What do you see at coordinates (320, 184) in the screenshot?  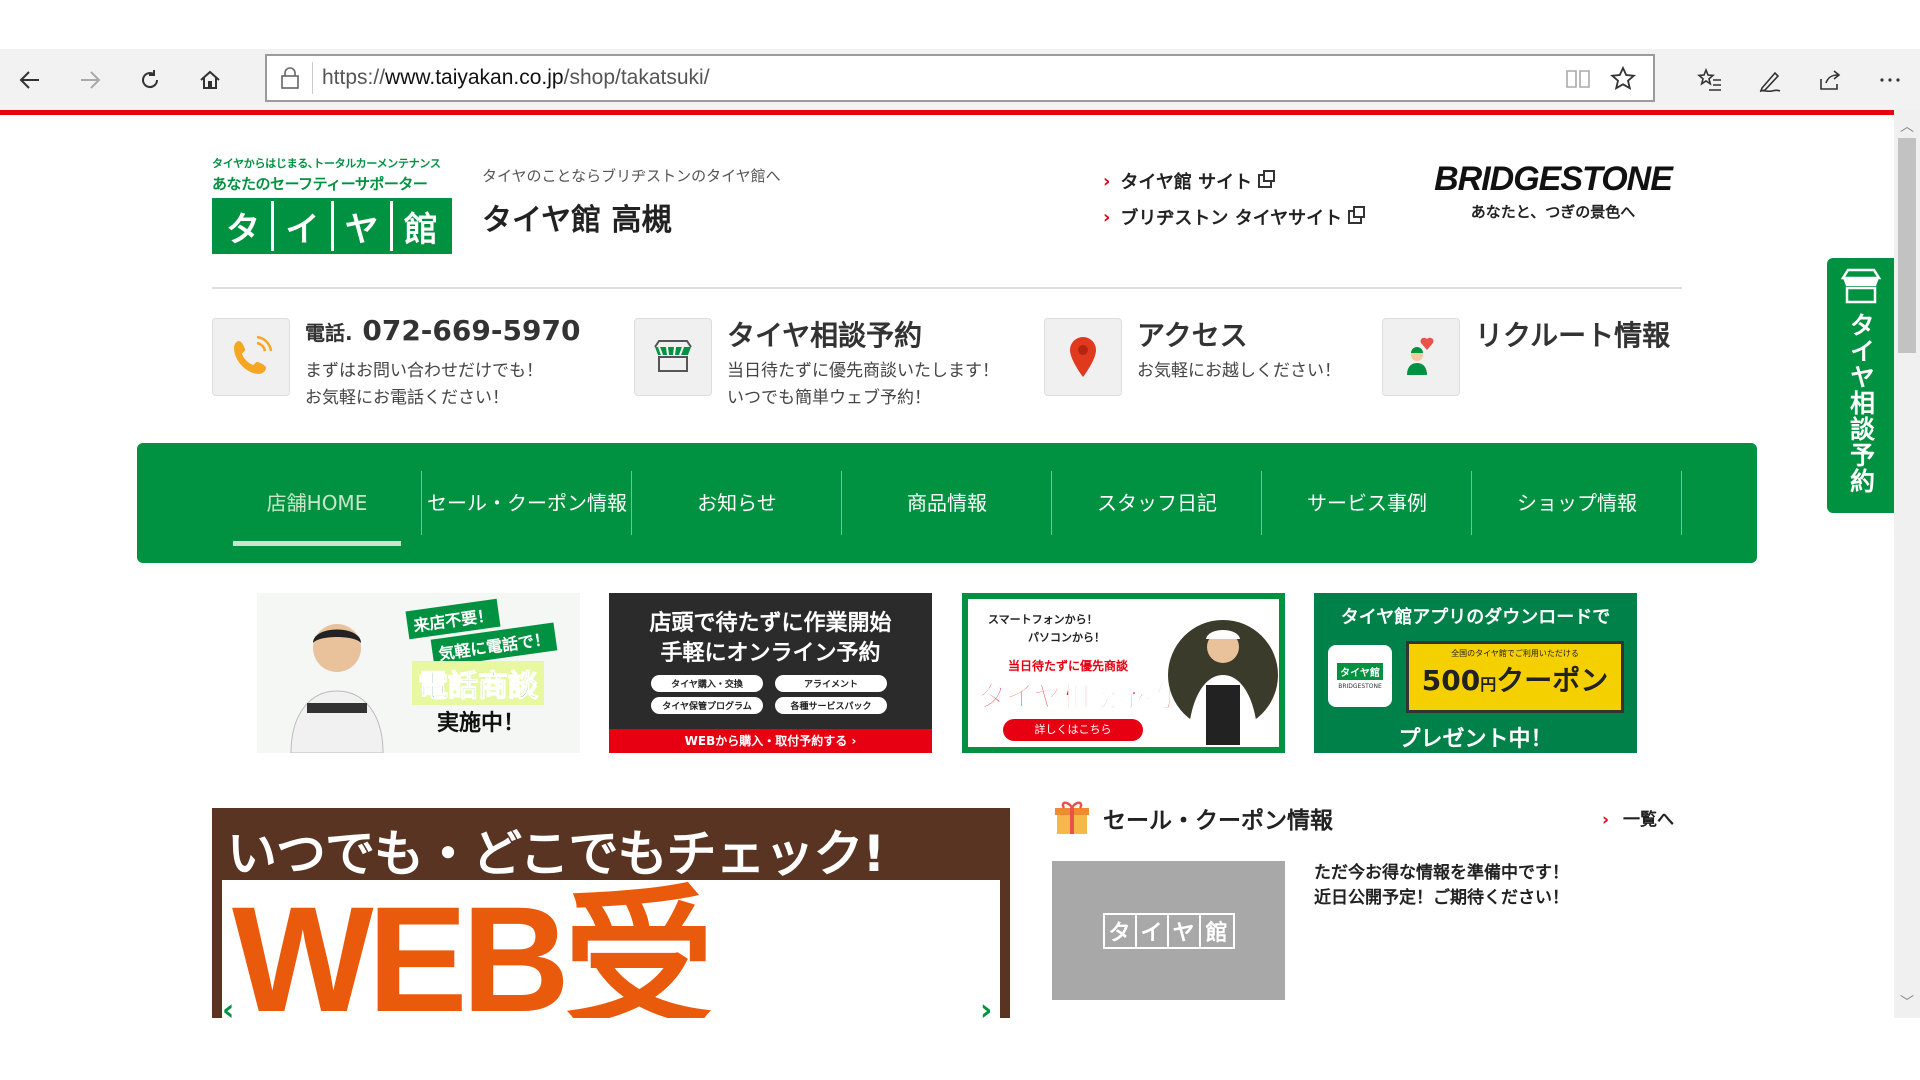 I see `logo-subtitle: あなたのセーフティーサポーター` at bounding box center [320, 184].